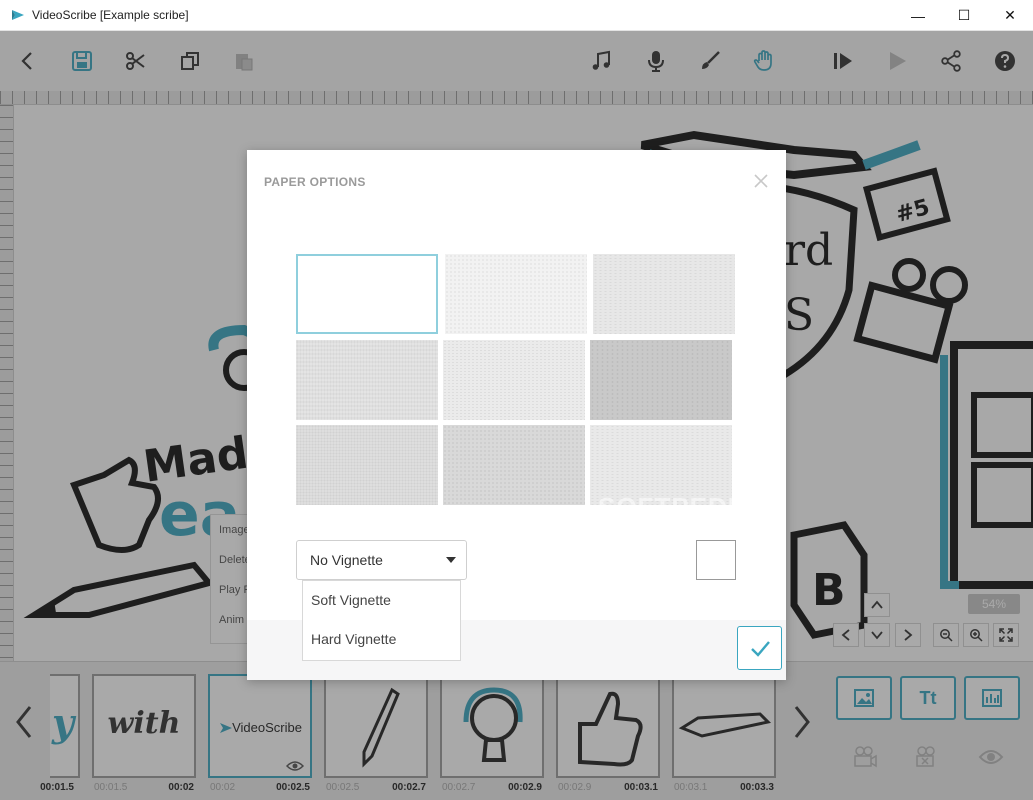 Image resolution: width=1033 pixels, height=800 pixels. I want to click on title-bar: VideoScribe [Example scribe] — ☐ ✕, so click(516, 15).